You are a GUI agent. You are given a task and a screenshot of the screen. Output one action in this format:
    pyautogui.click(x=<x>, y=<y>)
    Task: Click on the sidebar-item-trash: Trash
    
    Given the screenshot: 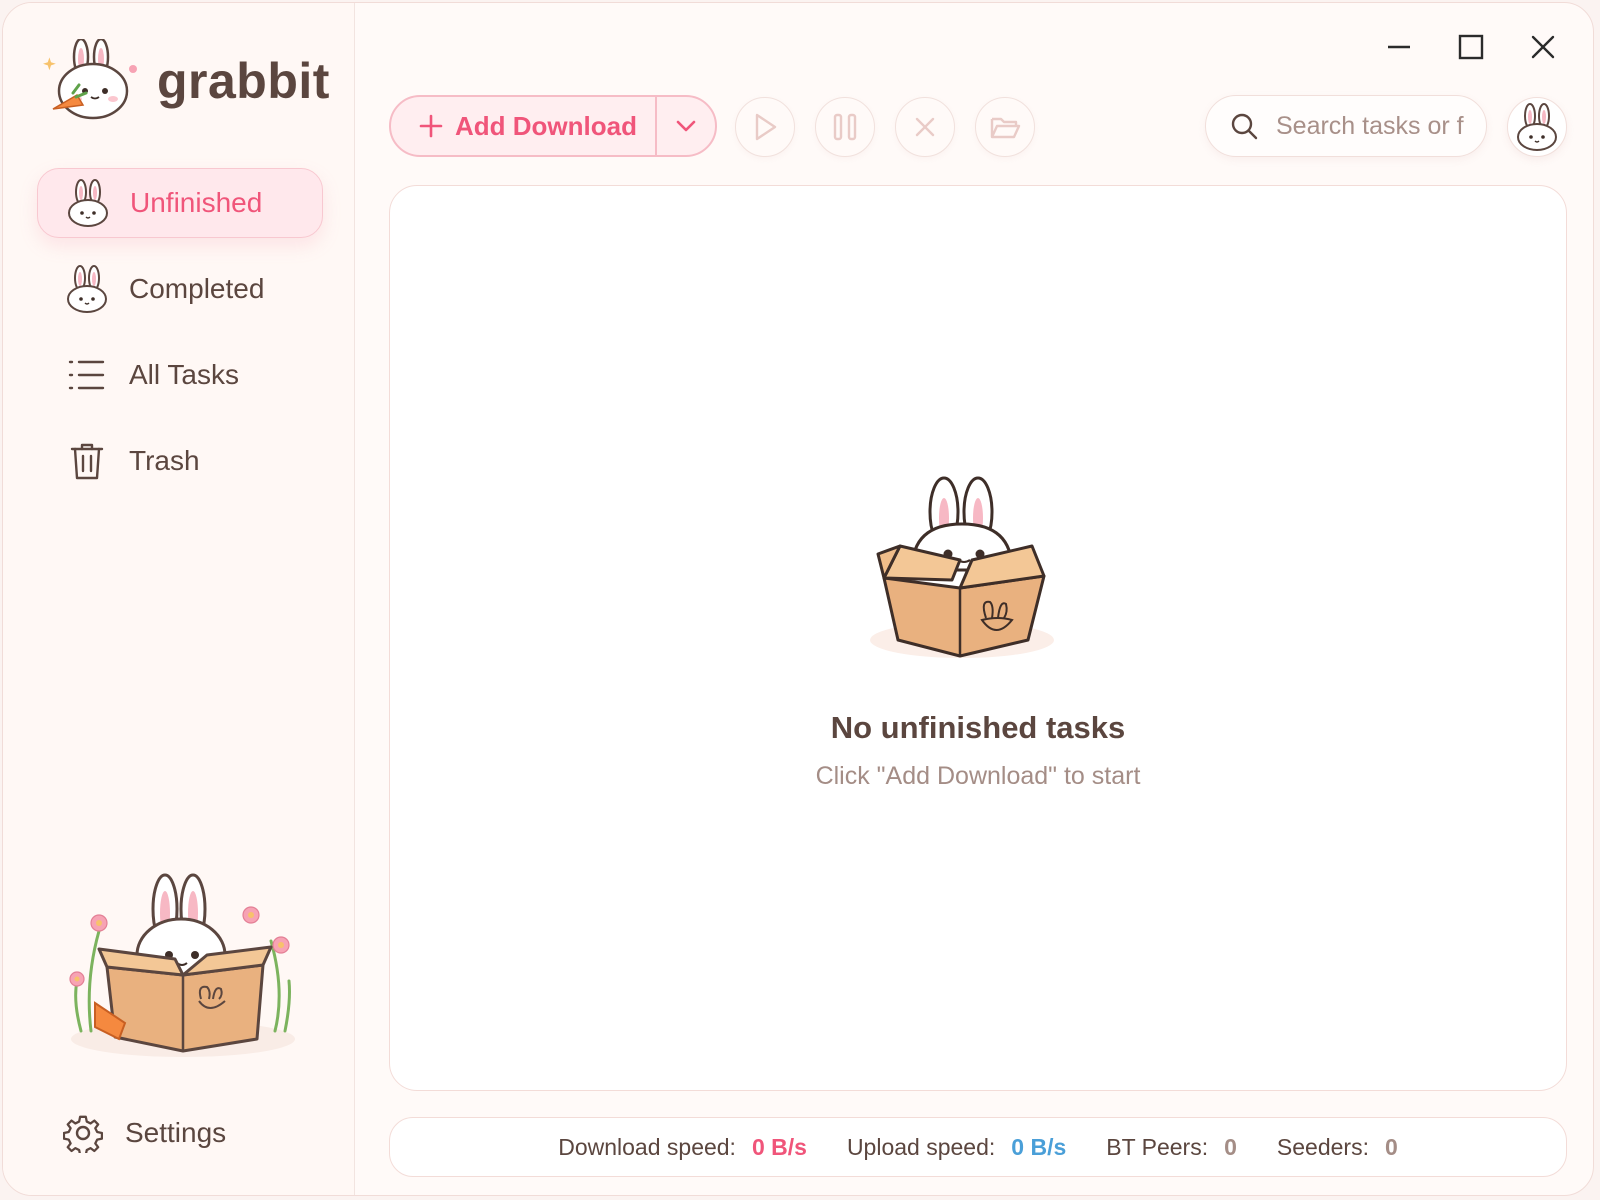 What is the action you would take?
    pyautogui.click(x=180, y=461)
    